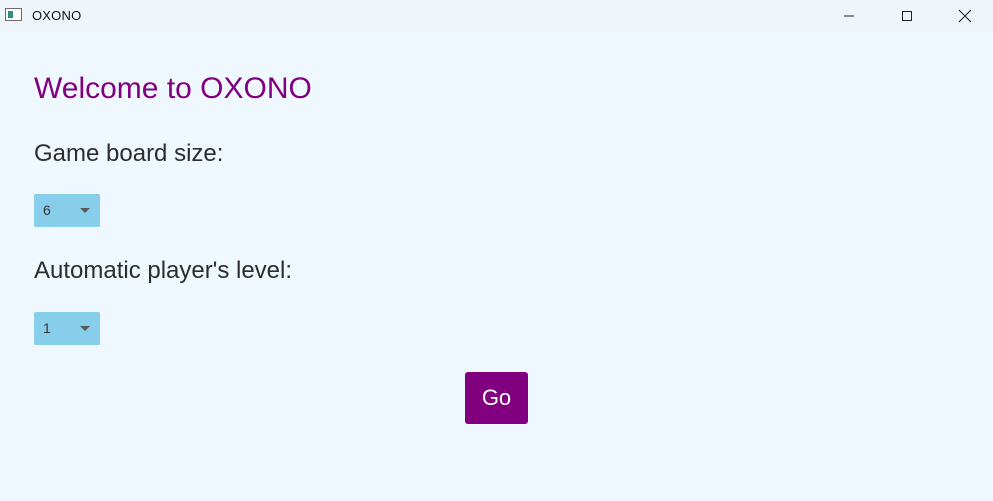 Image resolution: width=993 pixels, height=501 pixels. I want to click on page-title: Welcome to OXONO, so click(173, 88).